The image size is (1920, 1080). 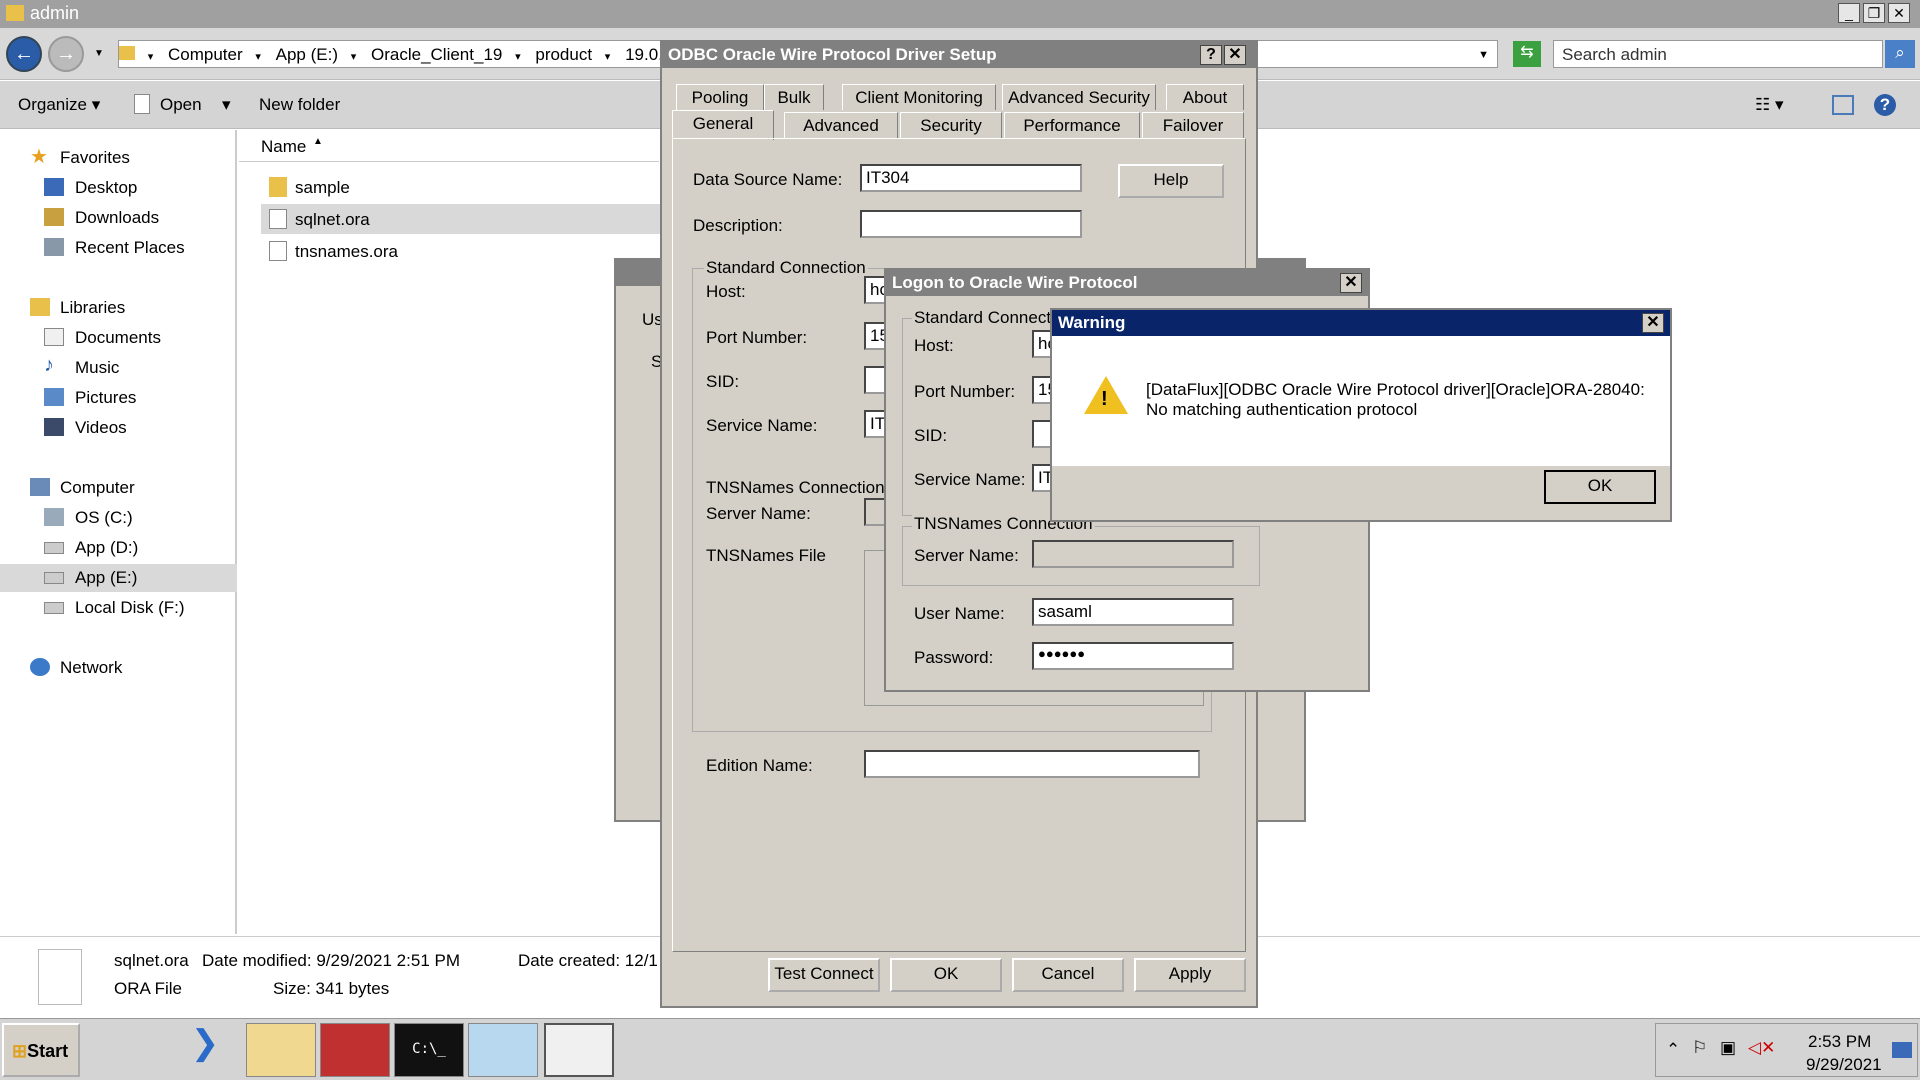 I want to click on sidebar-item-app-d: App (D:), so click(x=118, y=548).